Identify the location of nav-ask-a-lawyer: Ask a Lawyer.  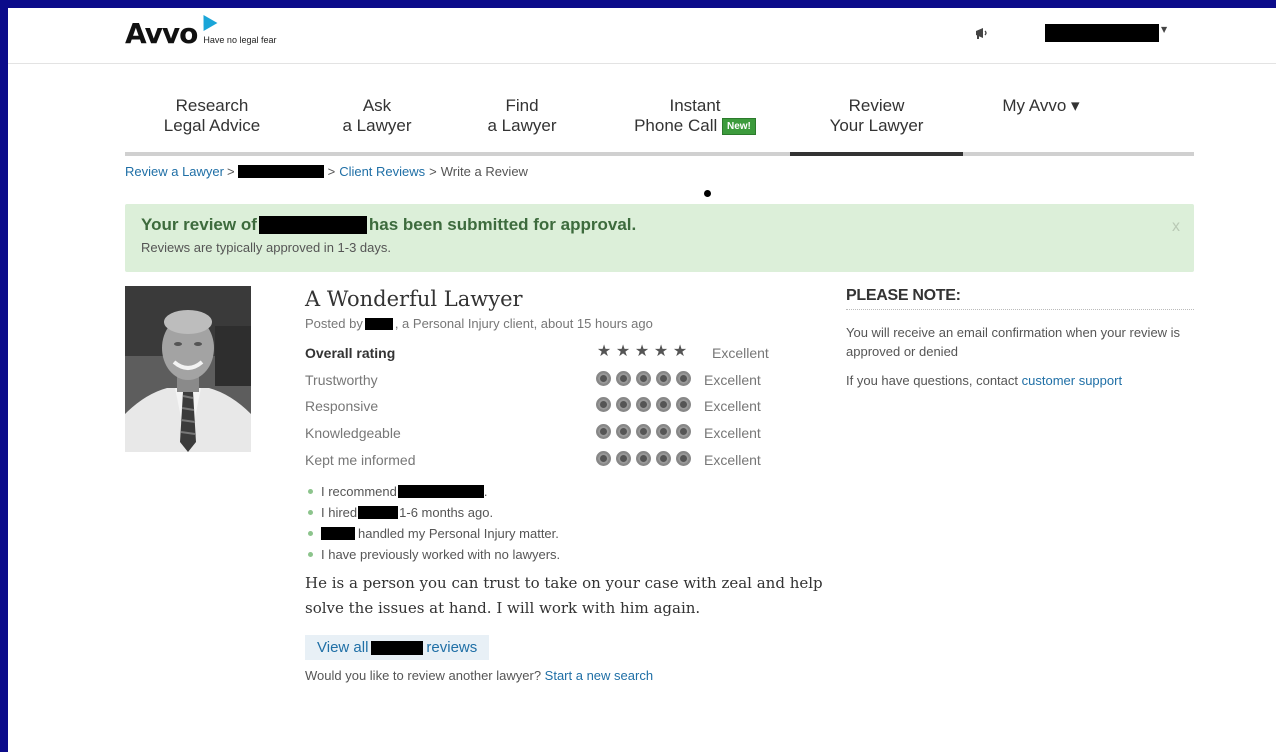
(377, 124).